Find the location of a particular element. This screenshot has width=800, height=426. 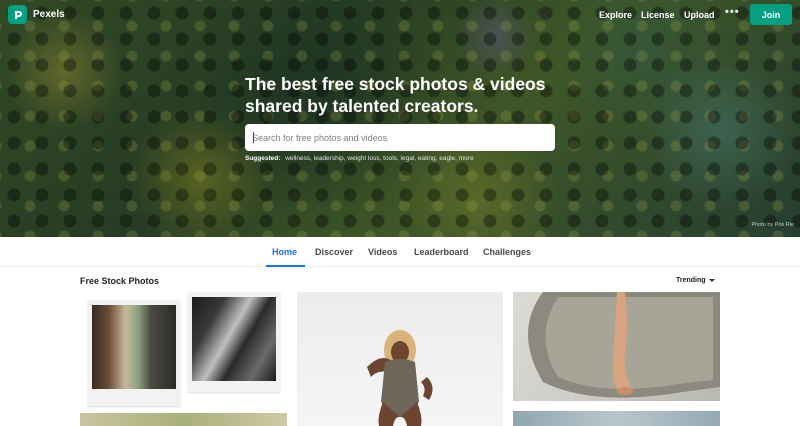

suggestion-weight-loss: weight loss, is located at coordinates (364, 158).